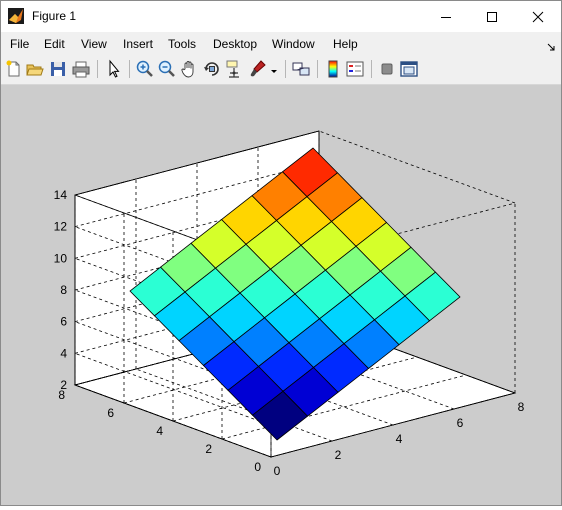  Describe the element at coordinates (189, 69) in the screenshot. I see `pan-hand-icon` at that location.